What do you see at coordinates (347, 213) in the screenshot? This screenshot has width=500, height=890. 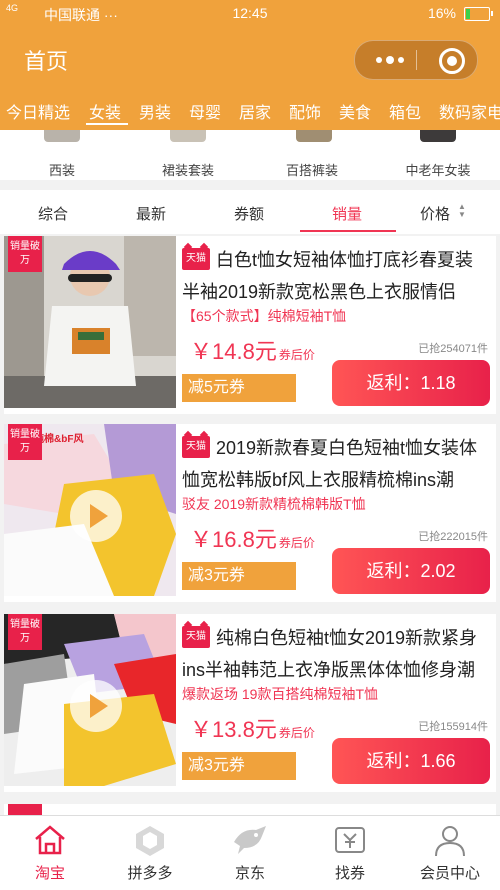 I see `sort-sales: 销量` at bounding box center [347, 213].